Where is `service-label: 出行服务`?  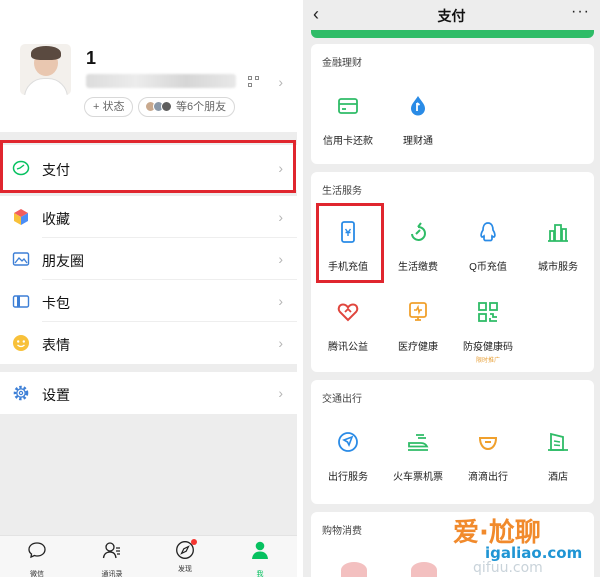
service-label: 出行服务 is located at coordinates (348, 477).